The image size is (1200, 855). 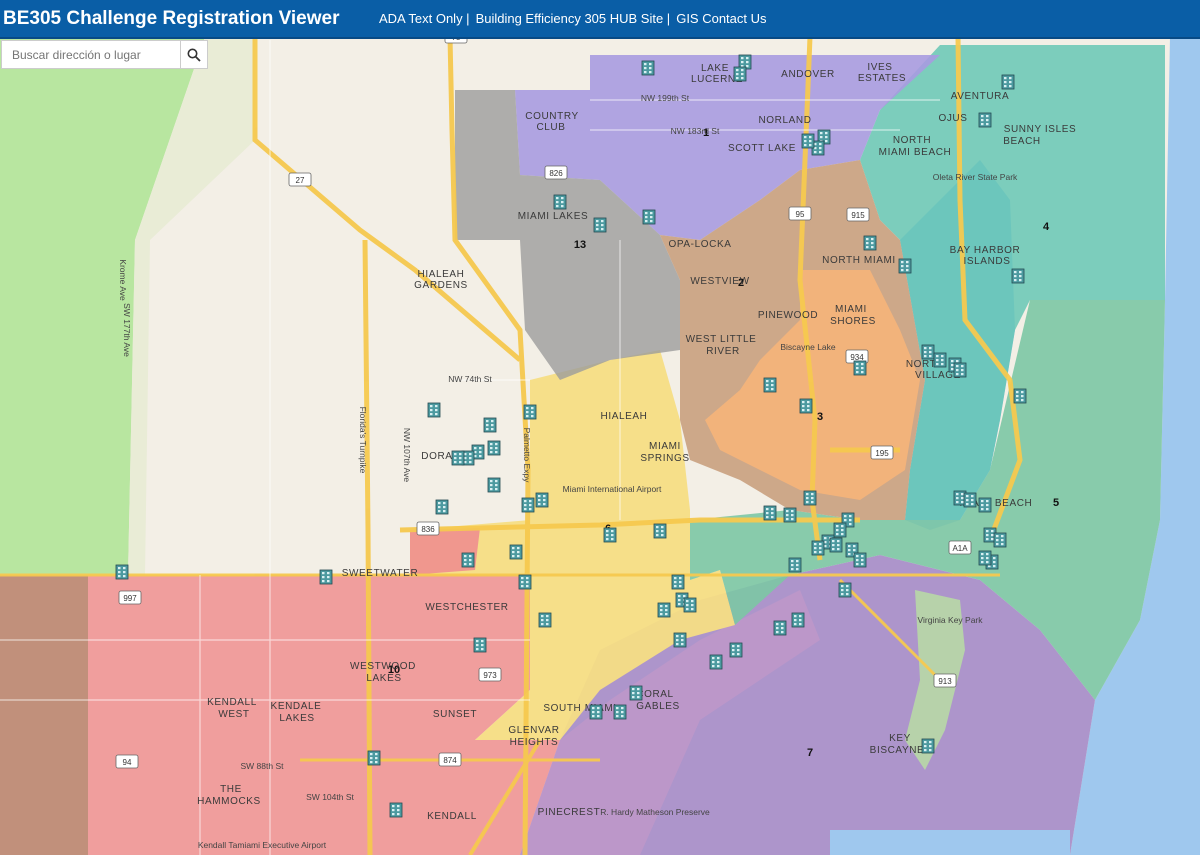 I want to click on highway-shield-icon: 836, so click(x=428, y=528).